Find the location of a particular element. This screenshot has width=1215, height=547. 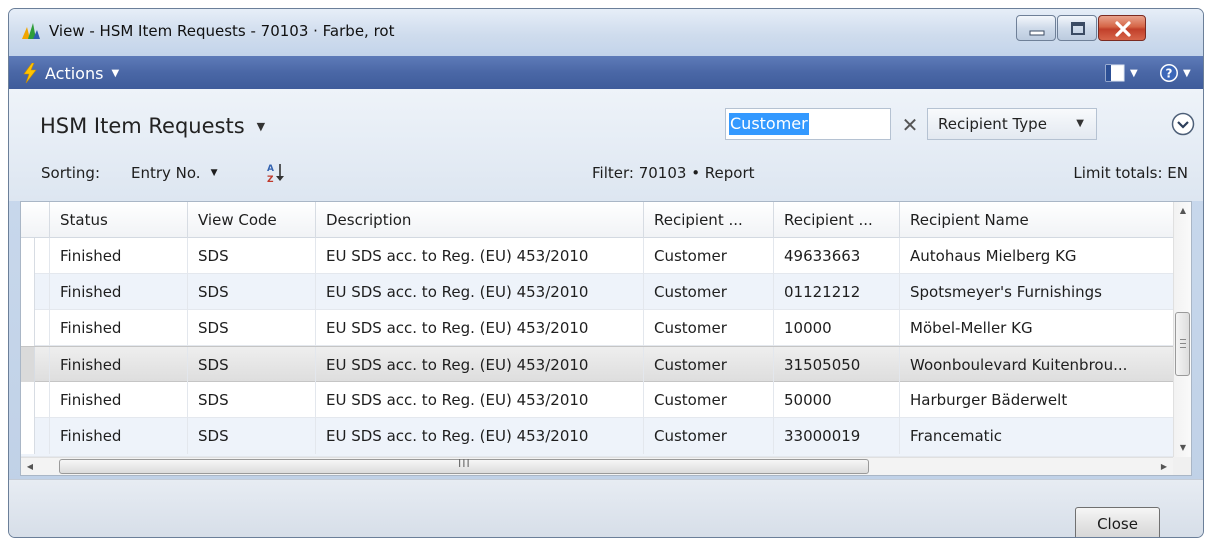

grip-icon: III is located at coordinates (464, 463).